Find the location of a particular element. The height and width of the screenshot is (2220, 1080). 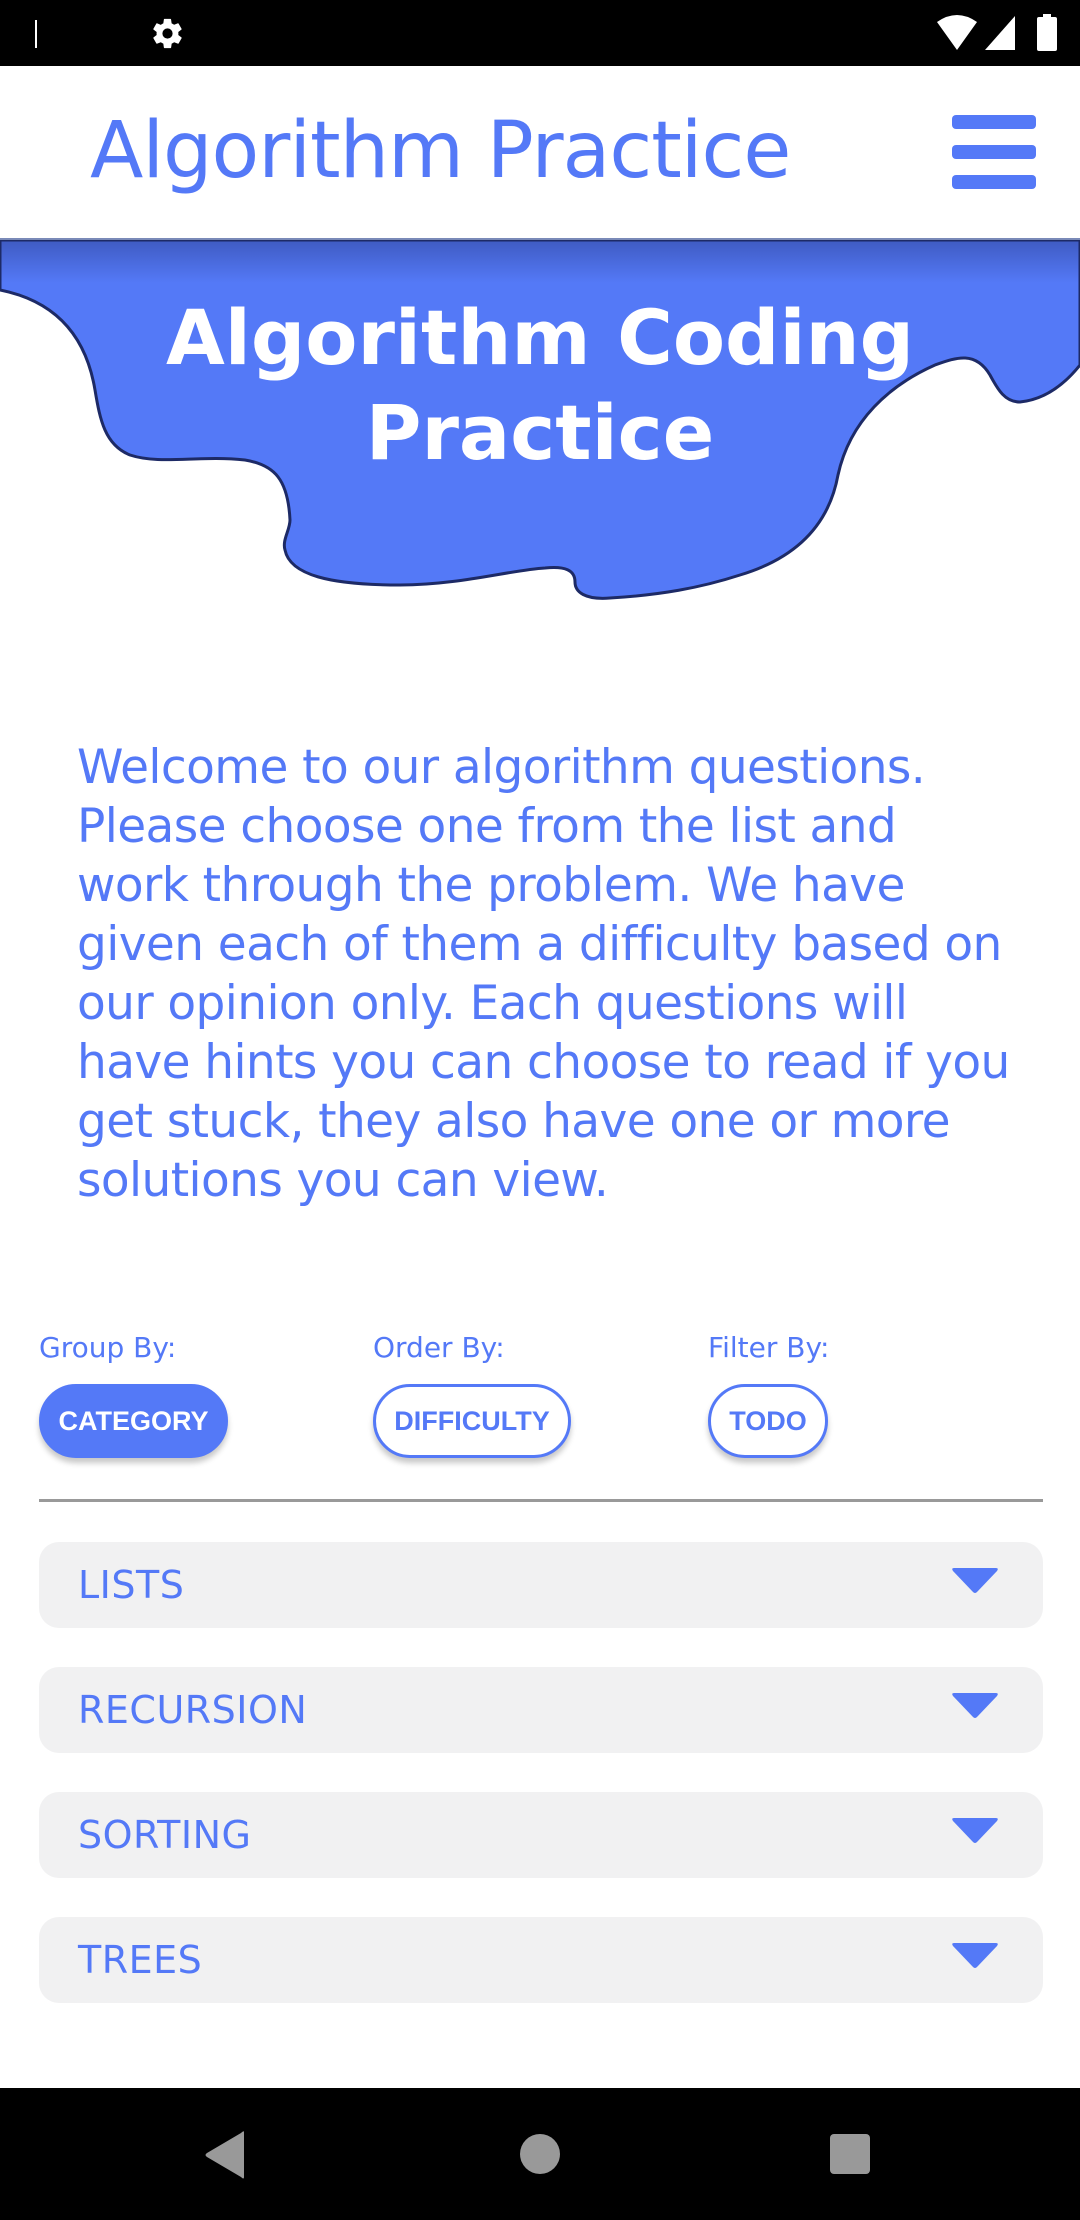

back-icon is located at coordinates (225, 2155).